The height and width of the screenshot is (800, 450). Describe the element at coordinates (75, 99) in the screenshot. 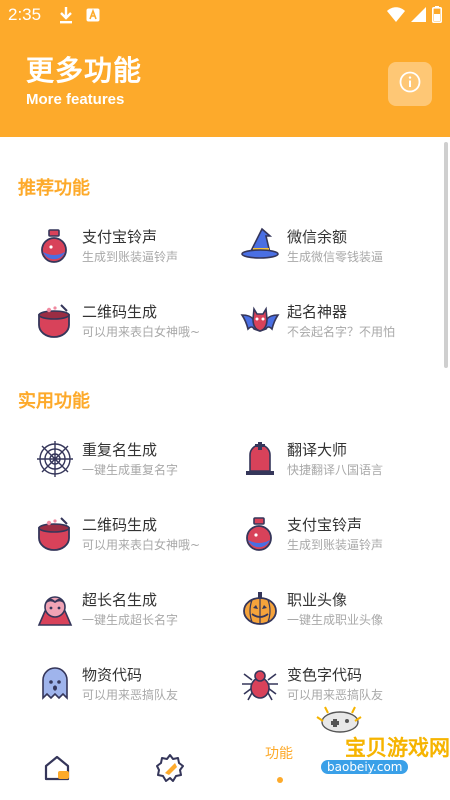

I see `page-subtitle: More features` at that location.